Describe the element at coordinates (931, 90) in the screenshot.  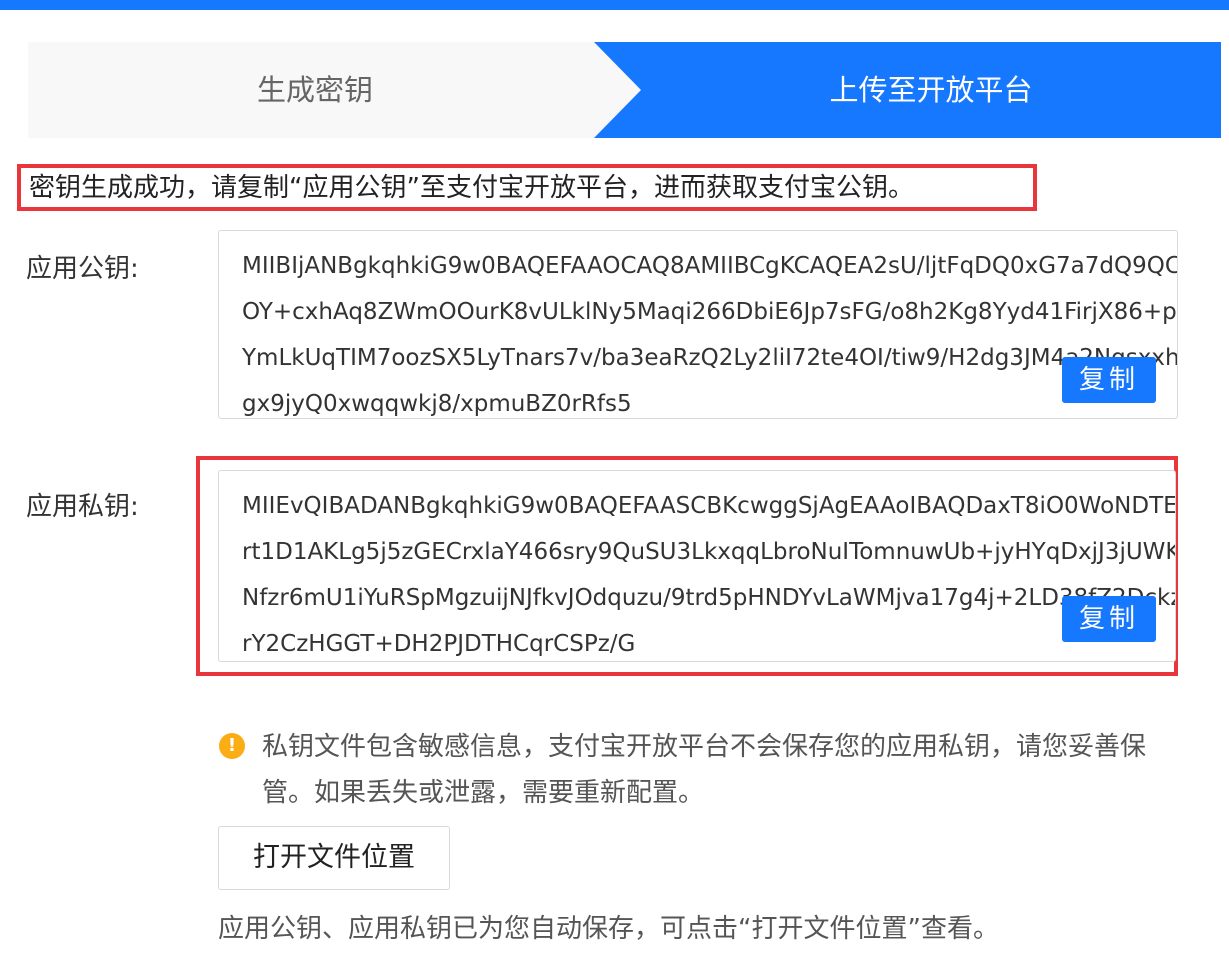
I see `step-upload-platform-label: 上传至开放平台` at that location.